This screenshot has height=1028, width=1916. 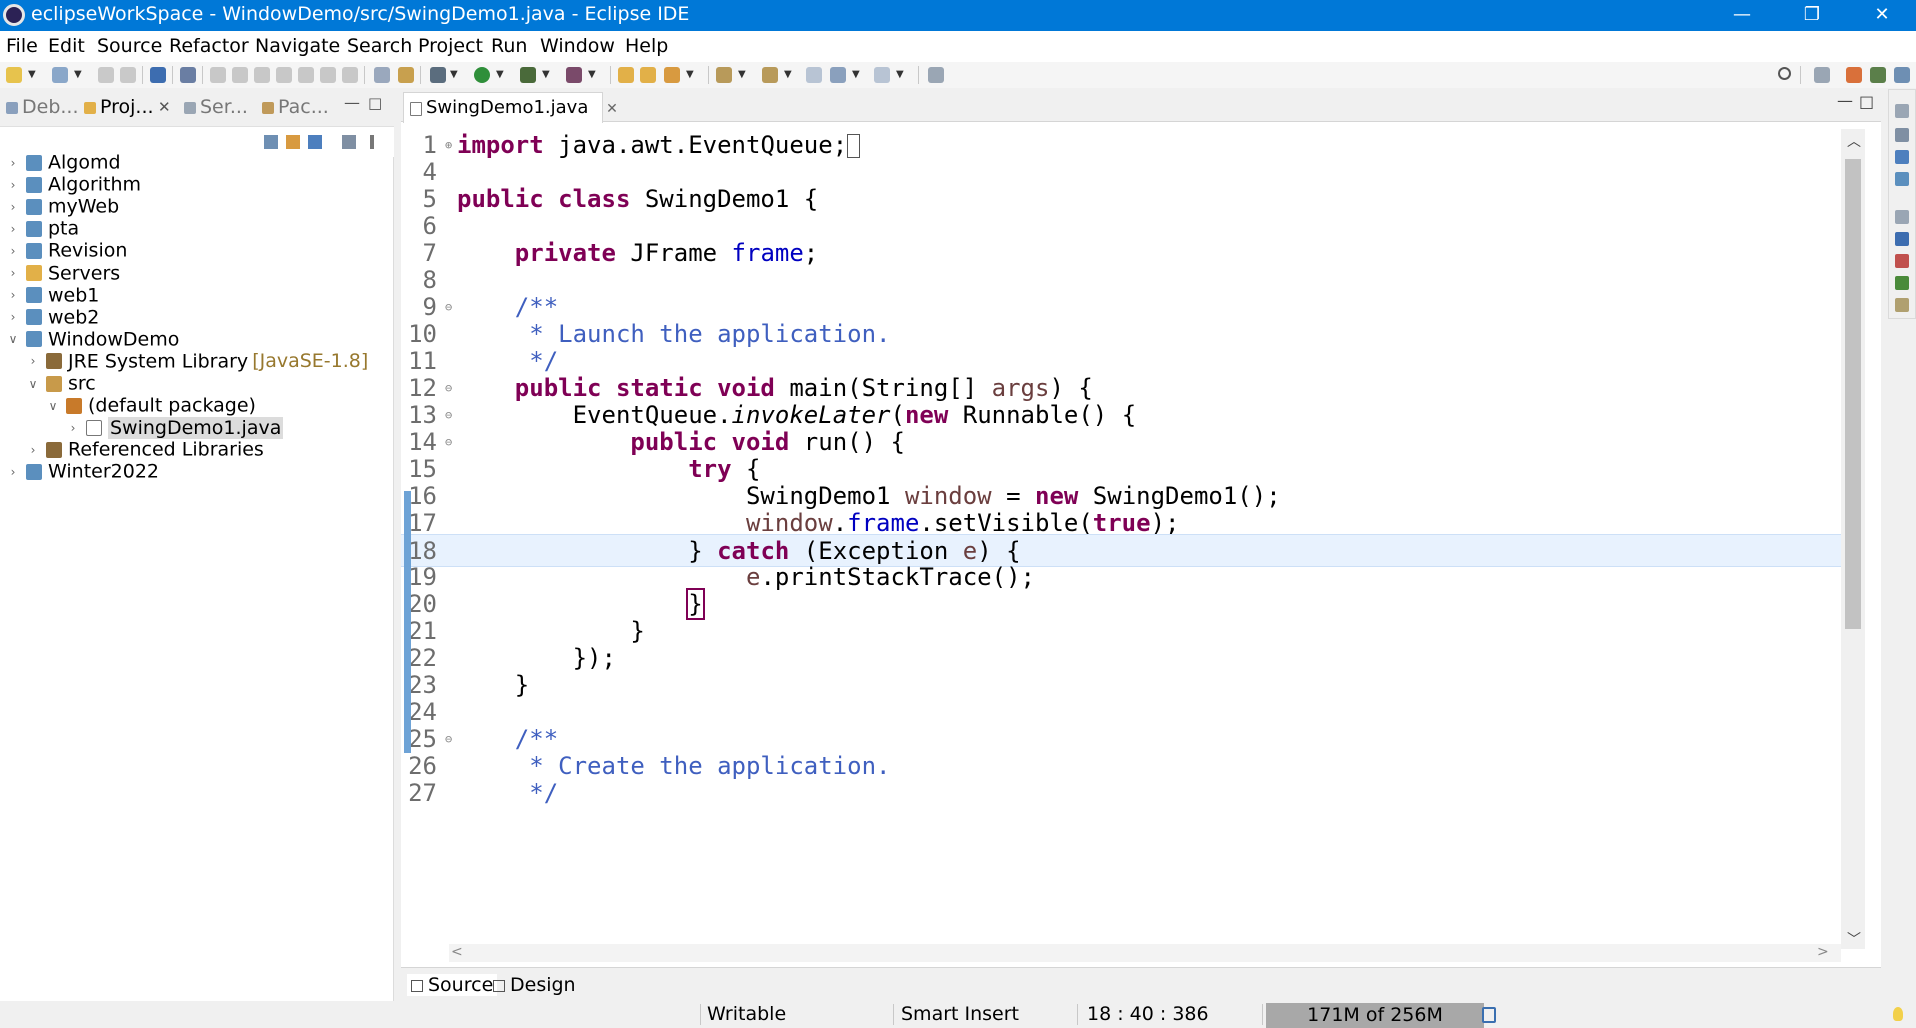 What do you see at coordinates (1375, 1015) in the screenshot?
I see `heap-status: 171M of 256M` at bounding box center [1375, 1015].